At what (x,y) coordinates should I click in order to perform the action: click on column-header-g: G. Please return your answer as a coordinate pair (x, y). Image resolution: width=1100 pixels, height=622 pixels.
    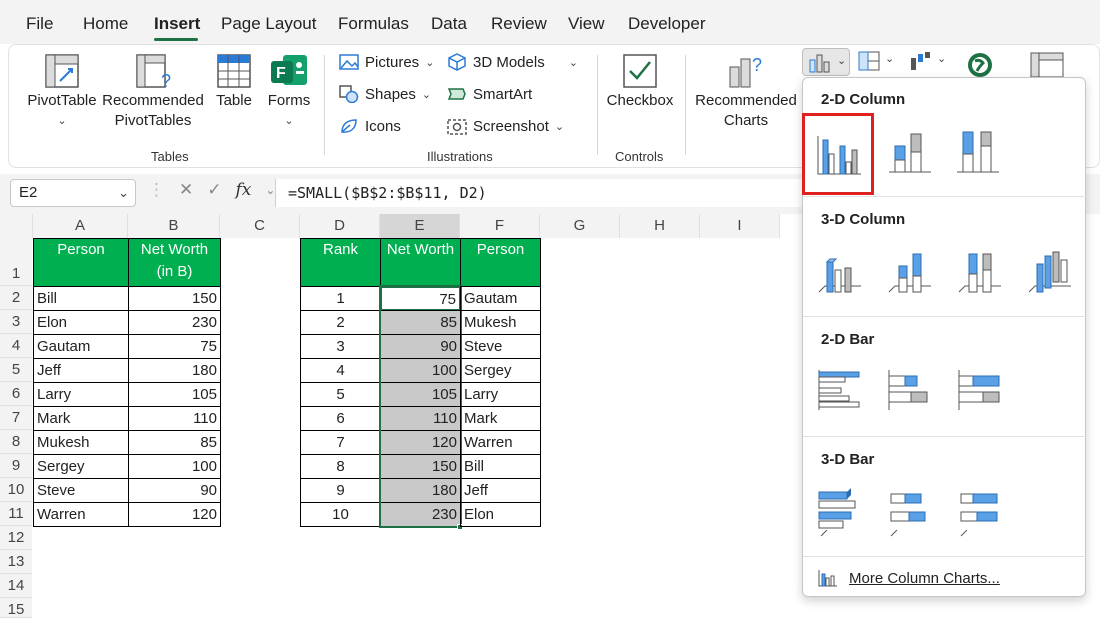
    Looking at the image, I should click on (580, 226).